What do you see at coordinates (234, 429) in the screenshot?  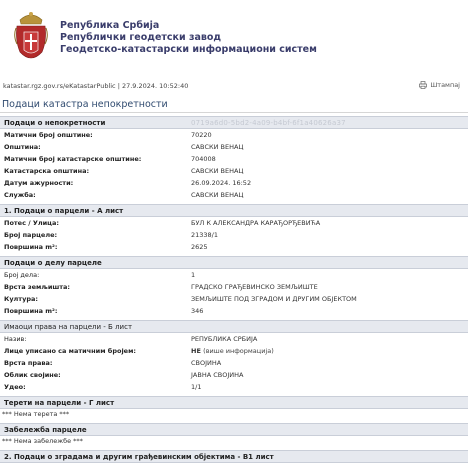 I see `section-remark-header: Забележба парцеле` at bounding box center [234, 429].